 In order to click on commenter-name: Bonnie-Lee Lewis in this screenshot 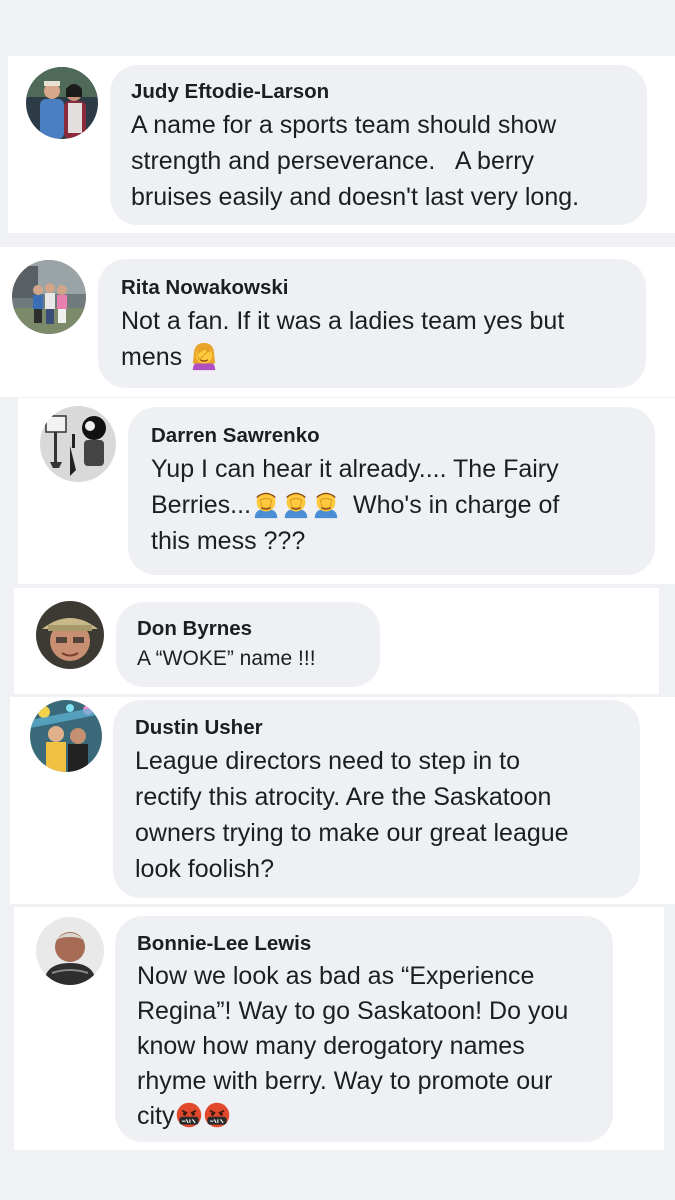, I will do `click(364, 944)`.